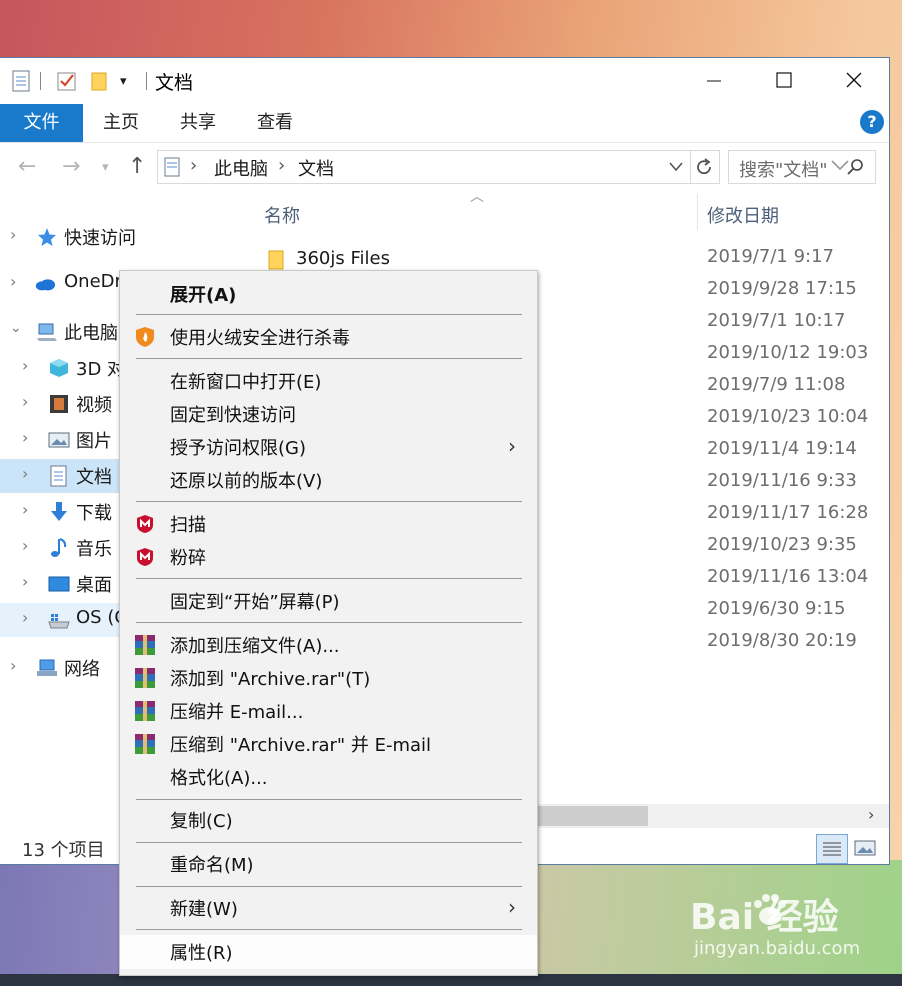 This screenshot has height=986, width=902. I want to click on search-input: 搜索"文档", so click(802, 167).